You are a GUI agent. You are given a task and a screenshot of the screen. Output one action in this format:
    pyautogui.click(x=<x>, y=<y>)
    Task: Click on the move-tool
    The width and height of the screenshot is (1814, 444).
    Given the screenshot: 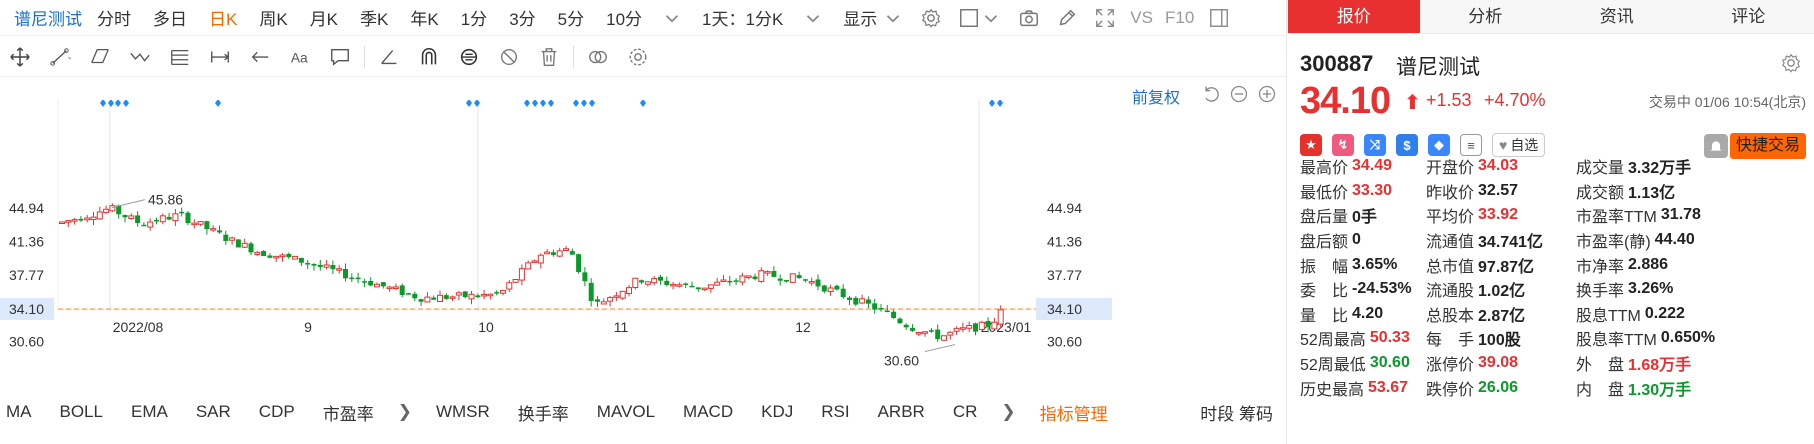 What is the action you would take?
    pyautogui.click(x=20, y=57)
    